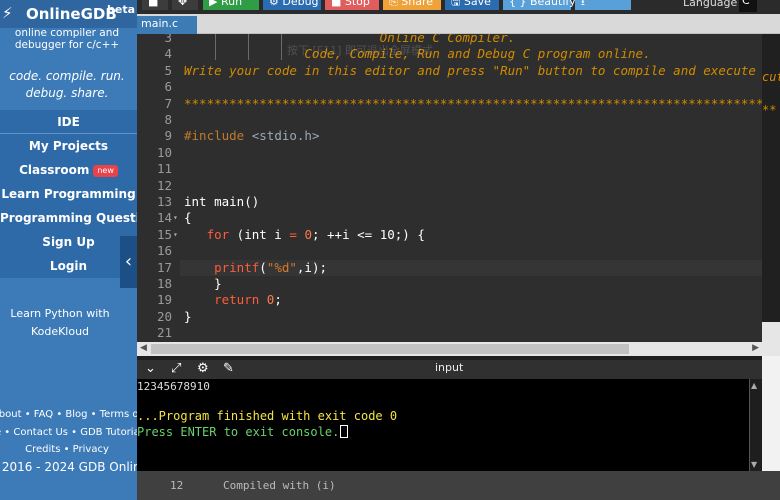 The width and height of the screenshot is (780, 500). What do you see at coordinates (168, 119) in the screenshot?
I see `line-number: 8` at bounding box center [168, 119].